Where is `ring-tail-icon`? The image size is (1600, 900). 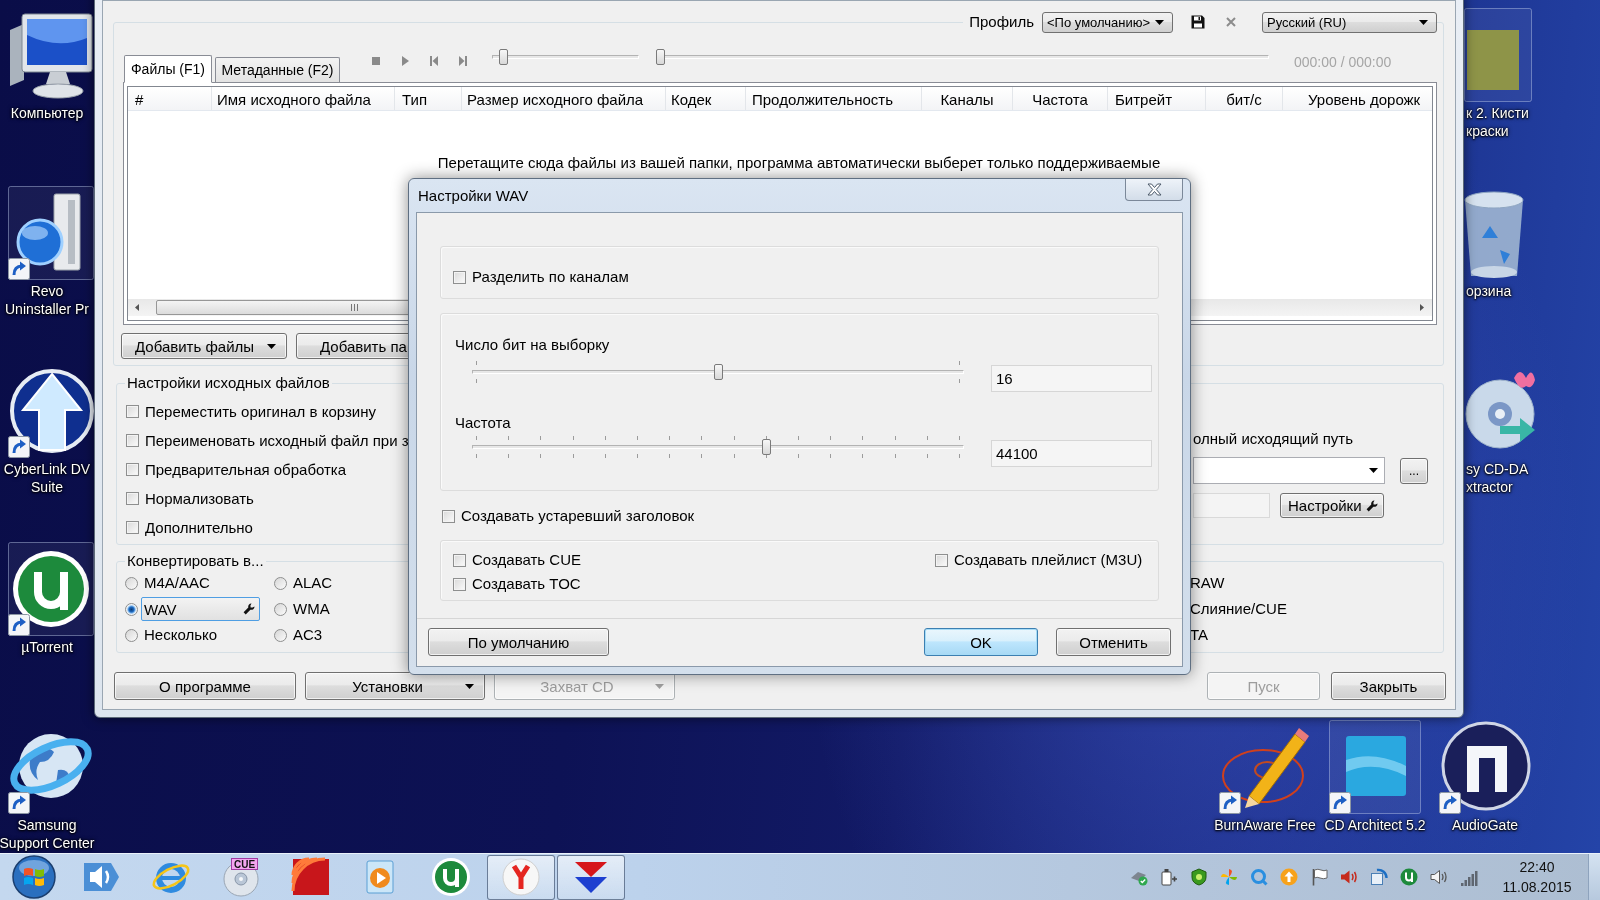
ring-tail-icon is located at coordinates (1259, 877).